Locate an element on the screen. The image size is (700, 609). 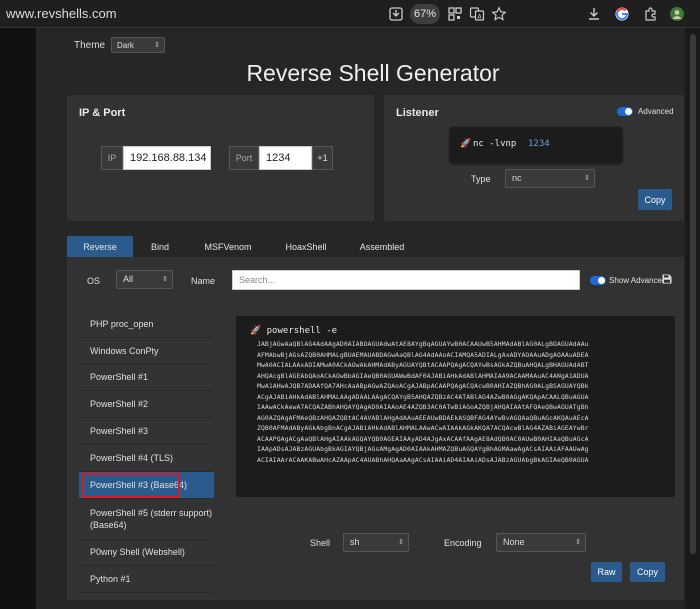
tab-reverse: Reverse is located at coordinates (100, 246).